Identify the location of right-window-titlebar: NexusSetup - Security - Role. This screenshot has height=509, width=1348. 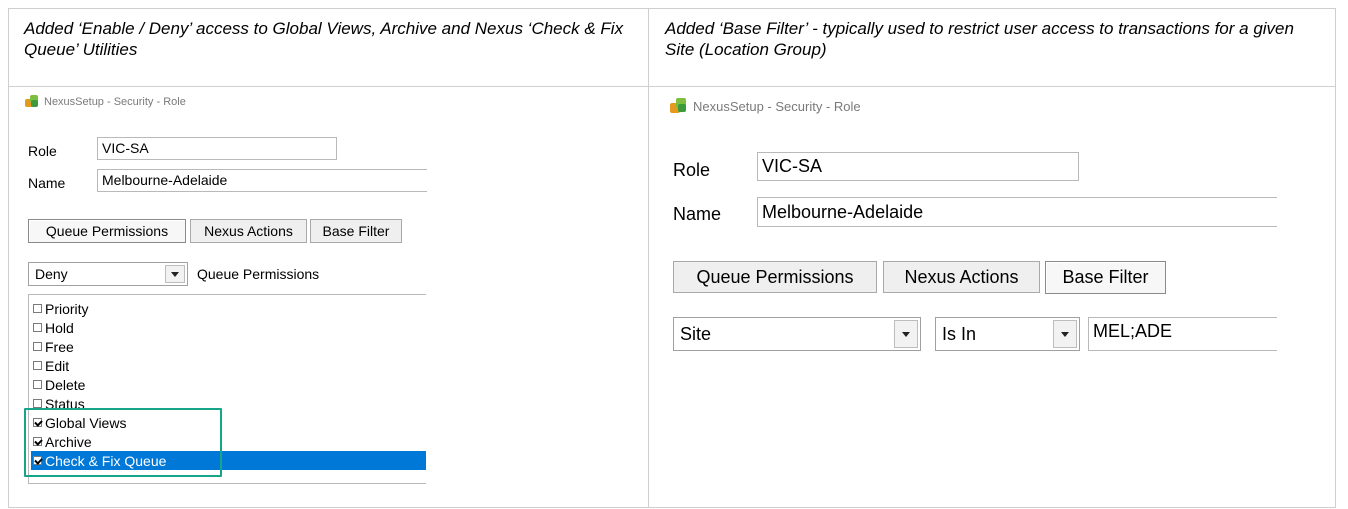
(765, 106).